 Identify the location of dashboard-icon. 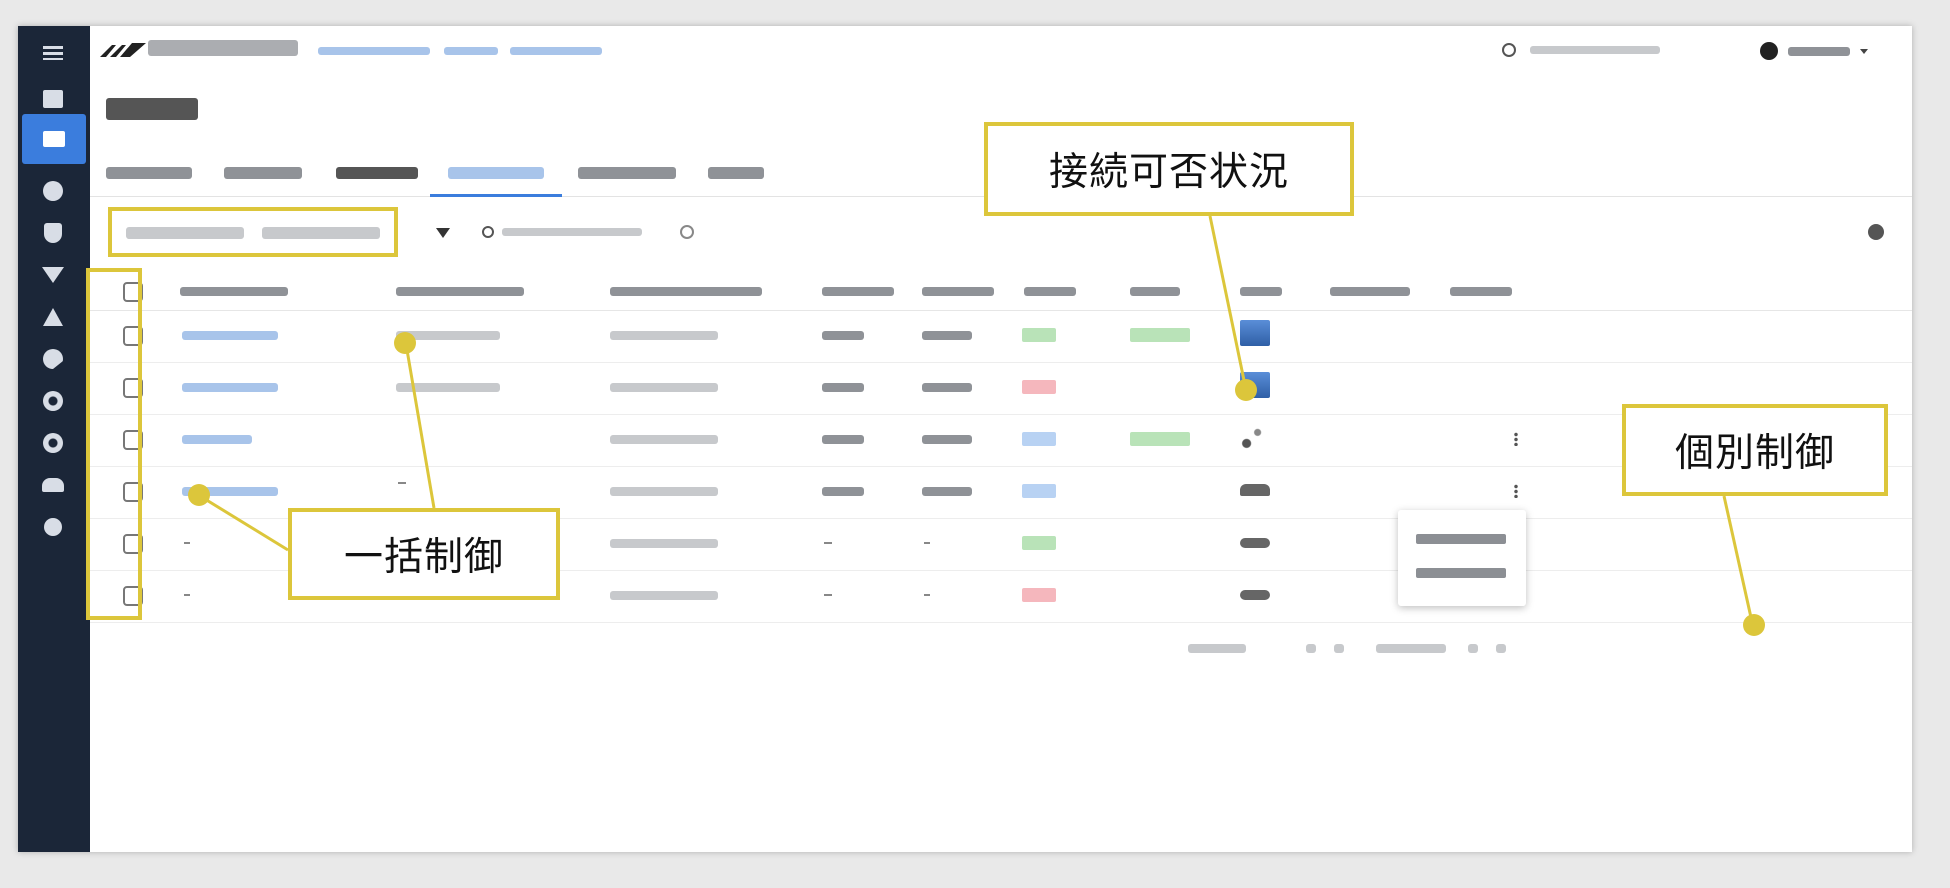
(53, 99).